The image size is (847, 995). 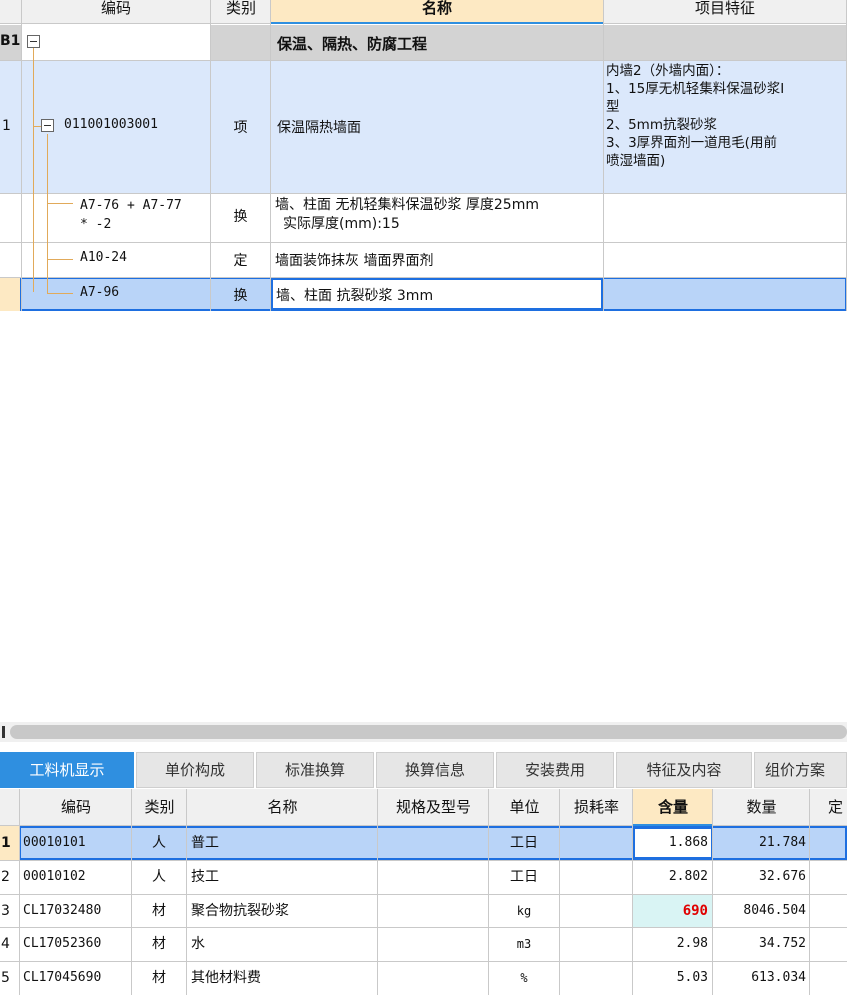 What do you see at coordinates (77, 877) in the screenshot?
I see `material-code: 00010102` at bounding box center [77, 877].